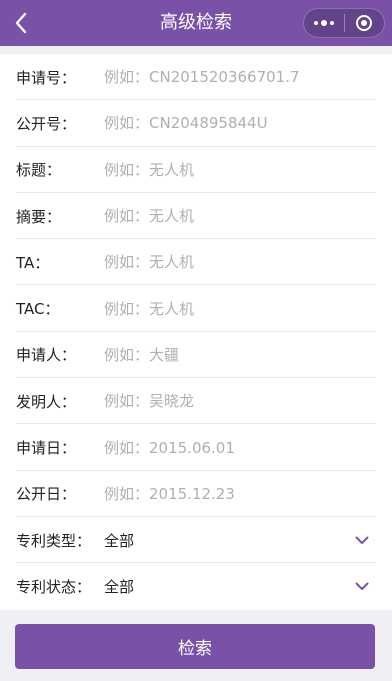  I want to click on applicant-input, so click(248, 354).